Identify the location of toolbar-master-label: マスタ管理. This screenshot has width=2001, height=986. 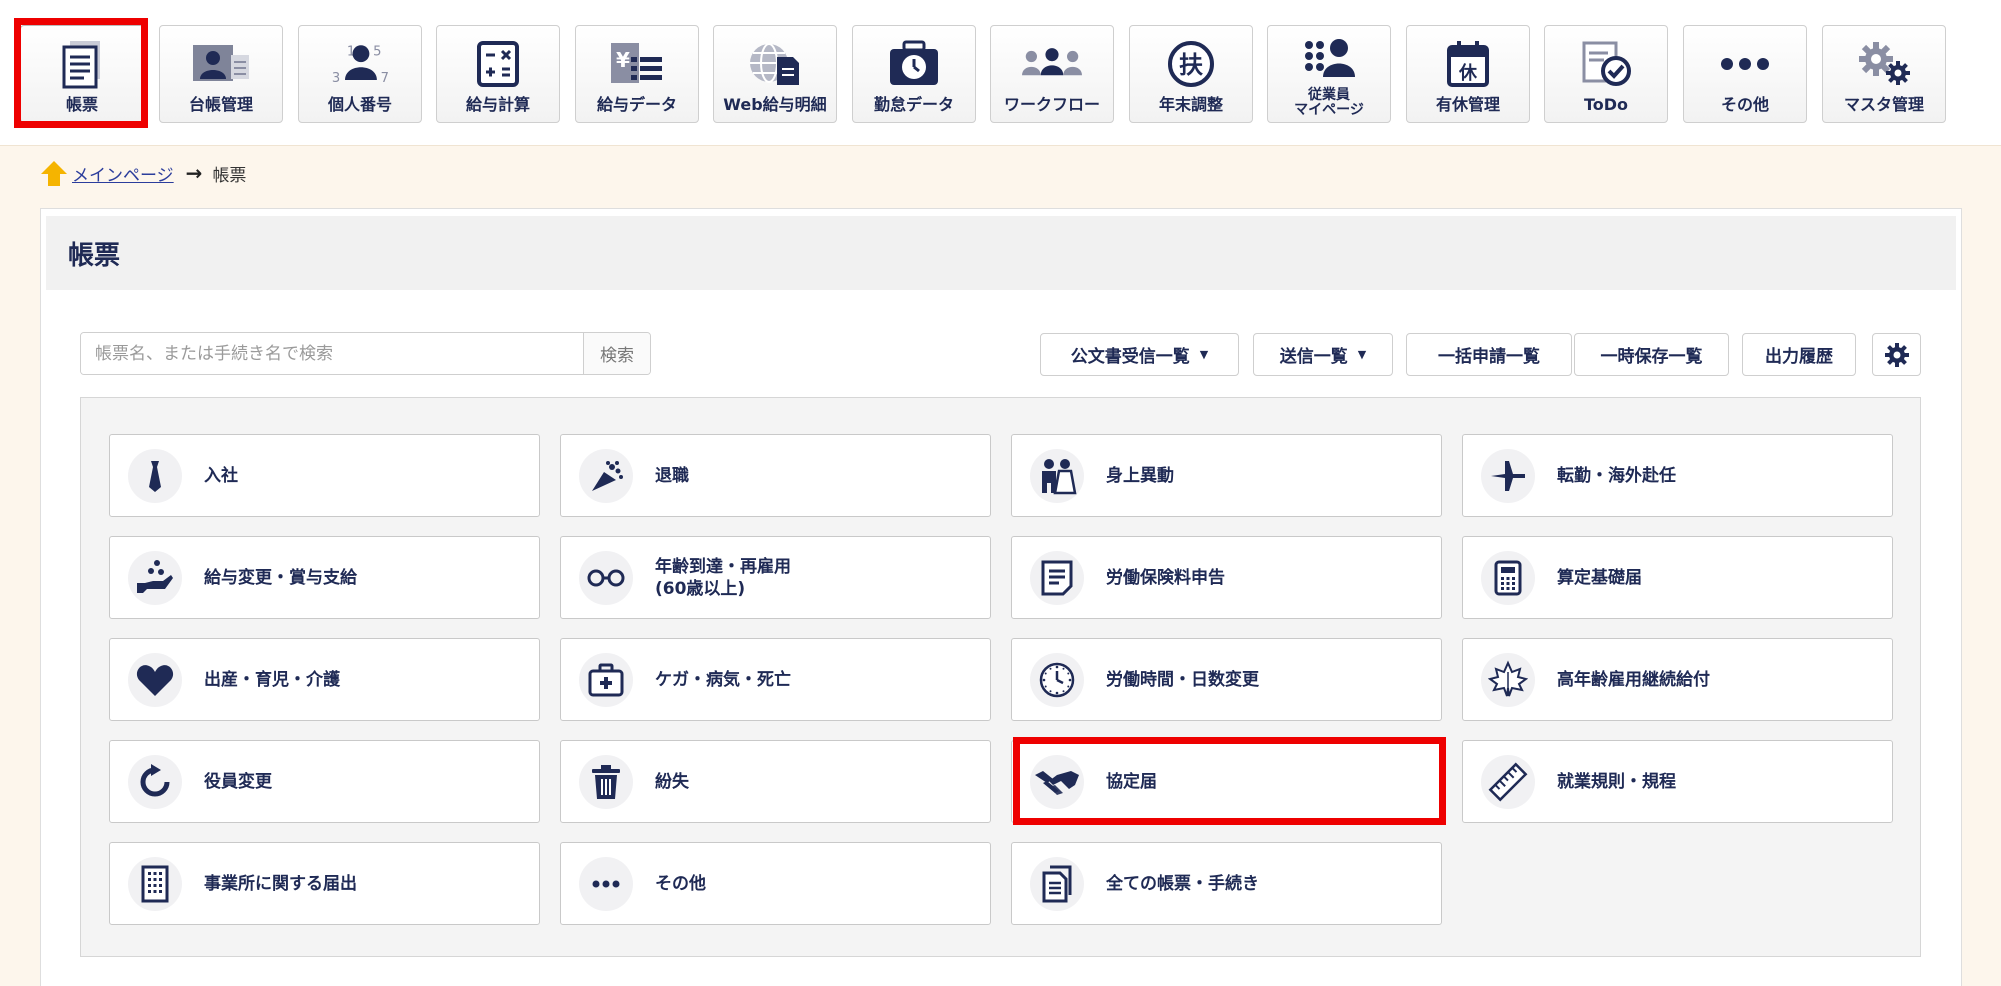
(1883, 104).